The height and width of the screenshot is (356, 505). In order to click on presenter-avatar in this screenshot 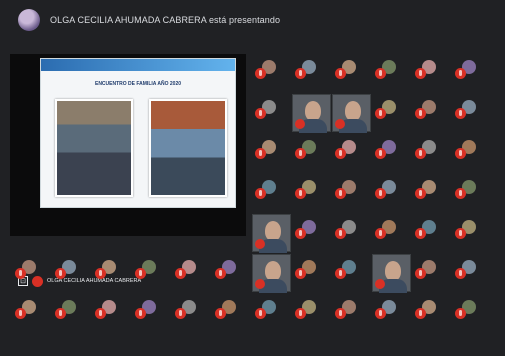, I will do `click(29, 20)`.